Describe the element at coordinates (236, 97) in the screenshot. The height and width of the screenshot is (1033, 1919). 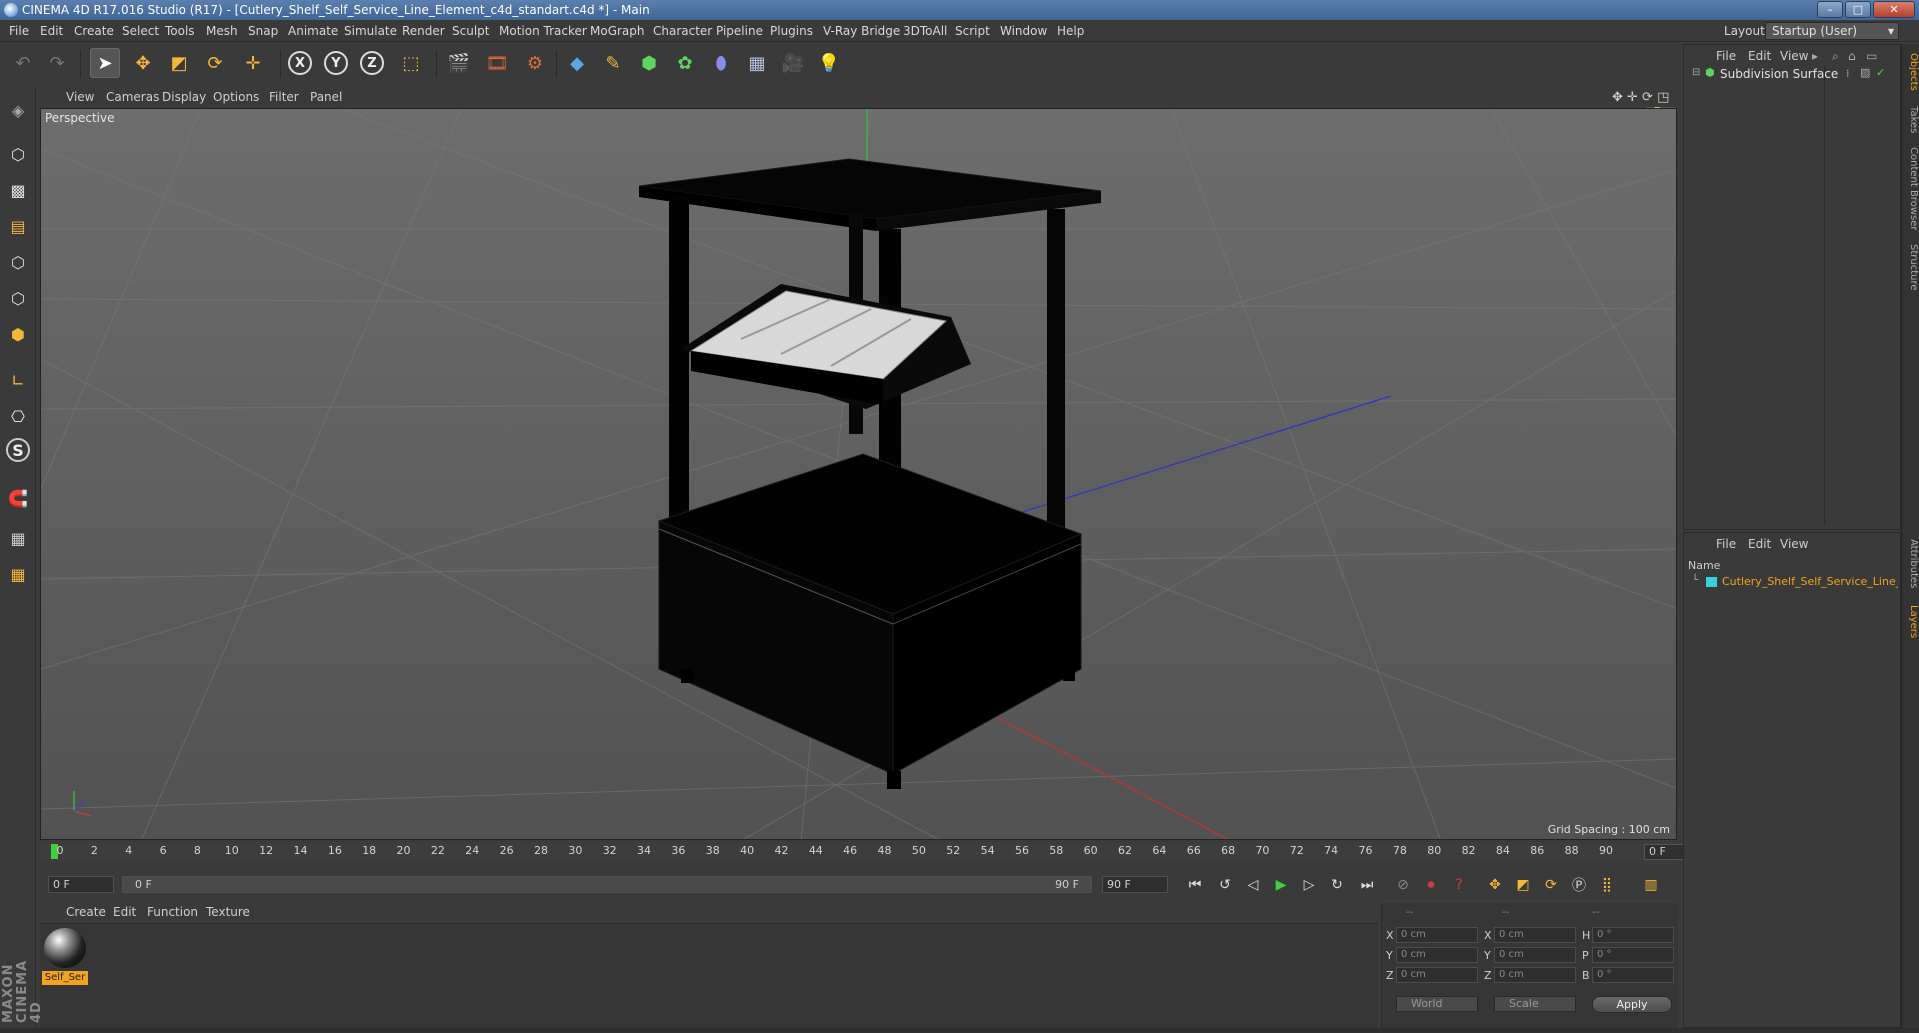
I see `viewport-menu-options: Options` at that location.